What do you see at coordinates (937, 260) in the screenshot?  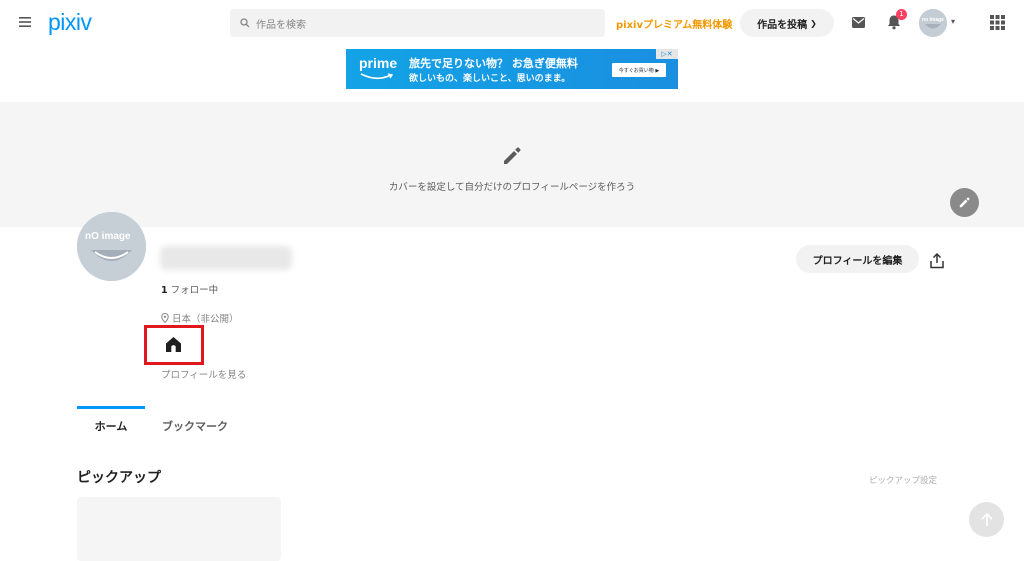 I see `share-icon` at bounding box center [937, 260].